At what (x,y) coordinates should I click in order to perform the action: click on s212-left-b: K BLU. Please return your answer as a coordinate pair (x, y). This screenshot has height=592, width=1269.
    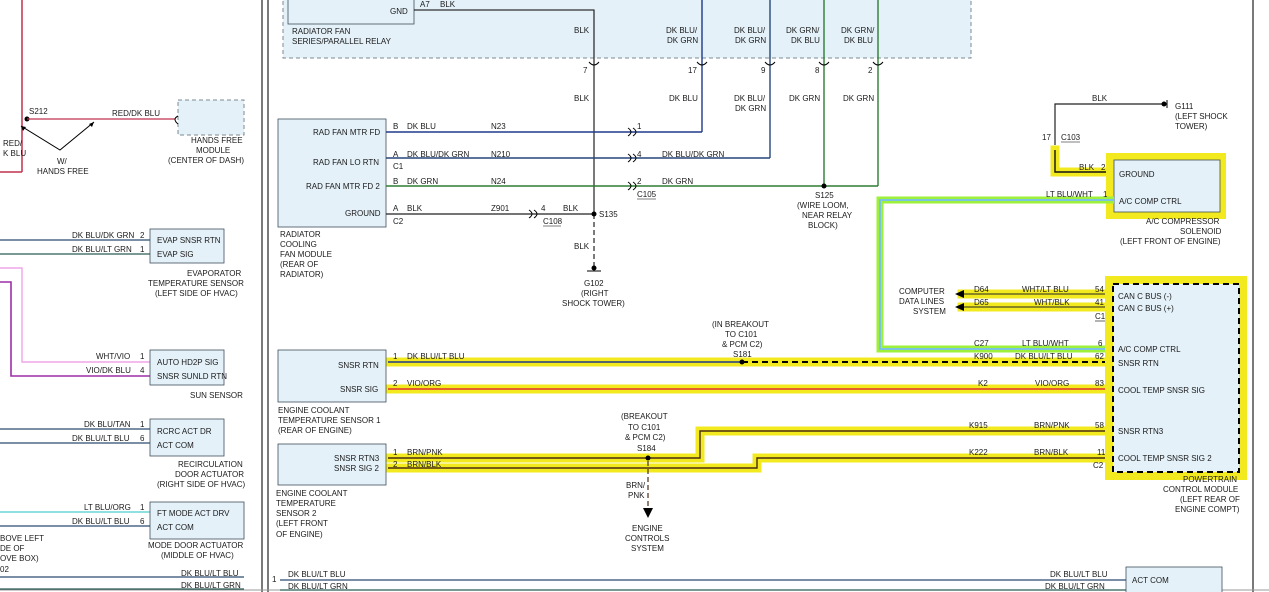
    Looking at the image, I should click on (14, 153).